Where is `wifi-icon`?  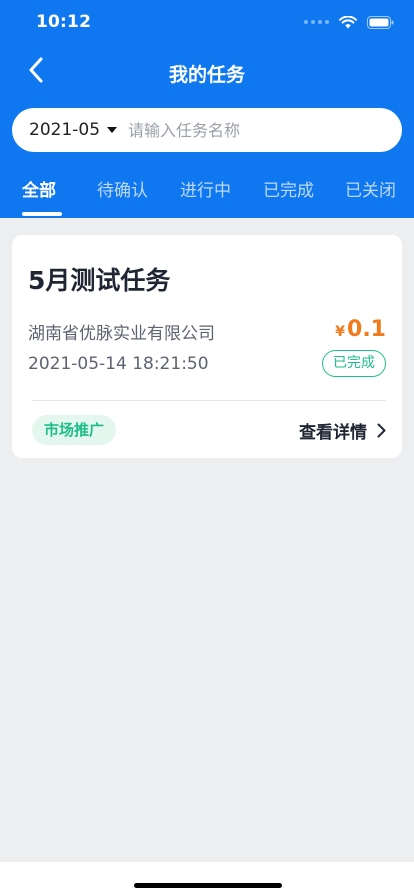 wifi-icon is located at coordinates (348, 21).